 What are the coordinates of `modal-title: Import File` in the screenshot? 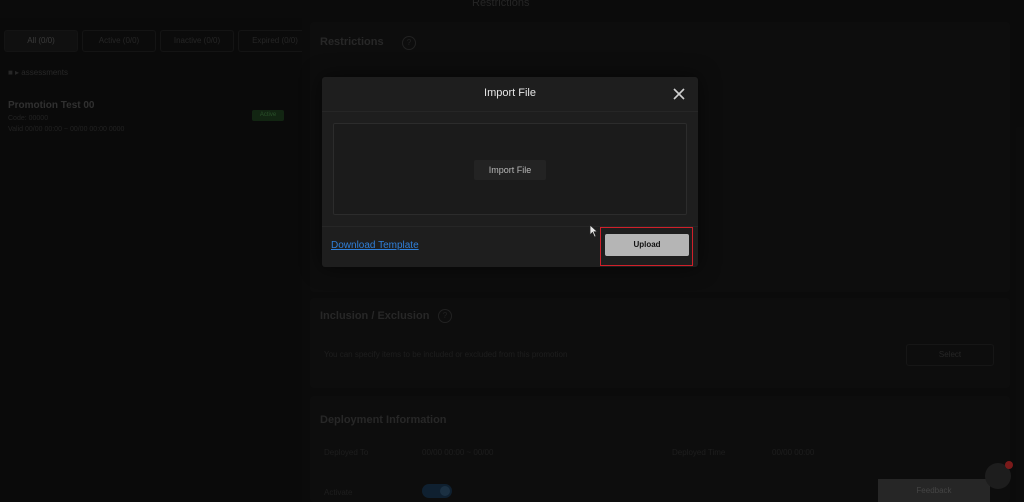 It's located at (510, 93).